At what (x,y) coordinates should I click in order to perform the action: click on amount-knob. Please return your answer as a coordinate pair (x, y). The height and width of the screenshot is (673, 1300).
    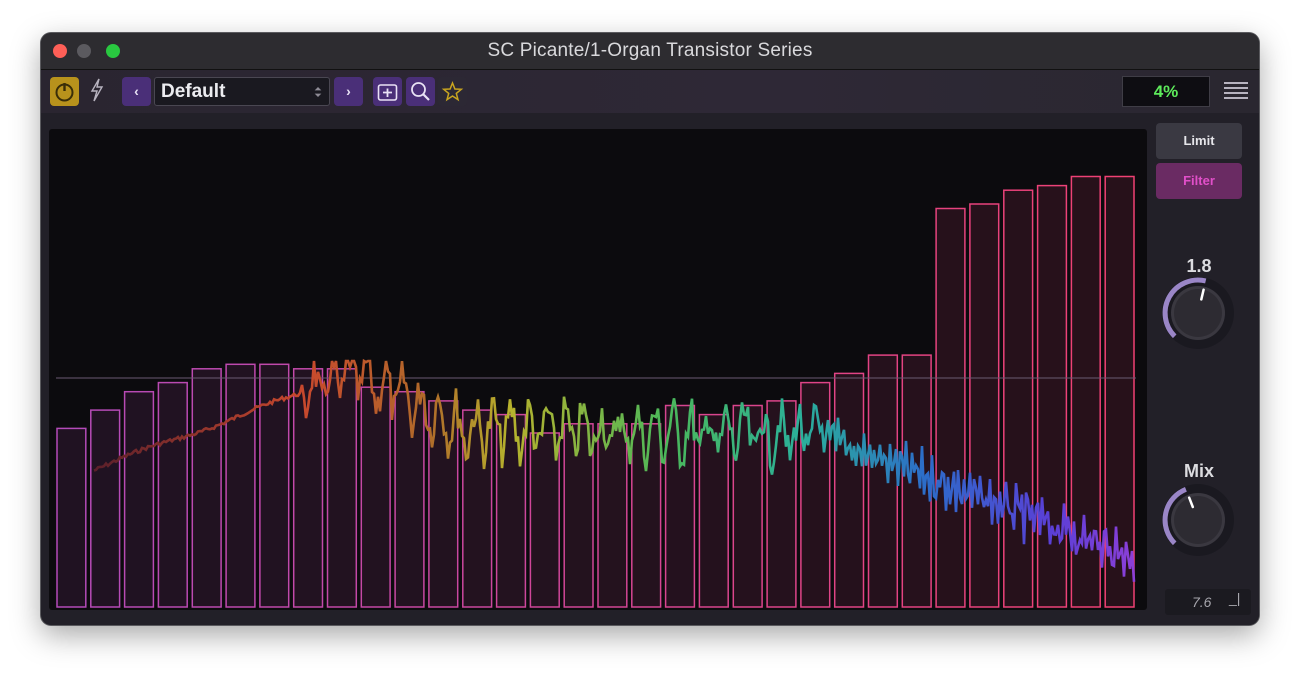
    Looking at the image, I should click on (1198, 313).